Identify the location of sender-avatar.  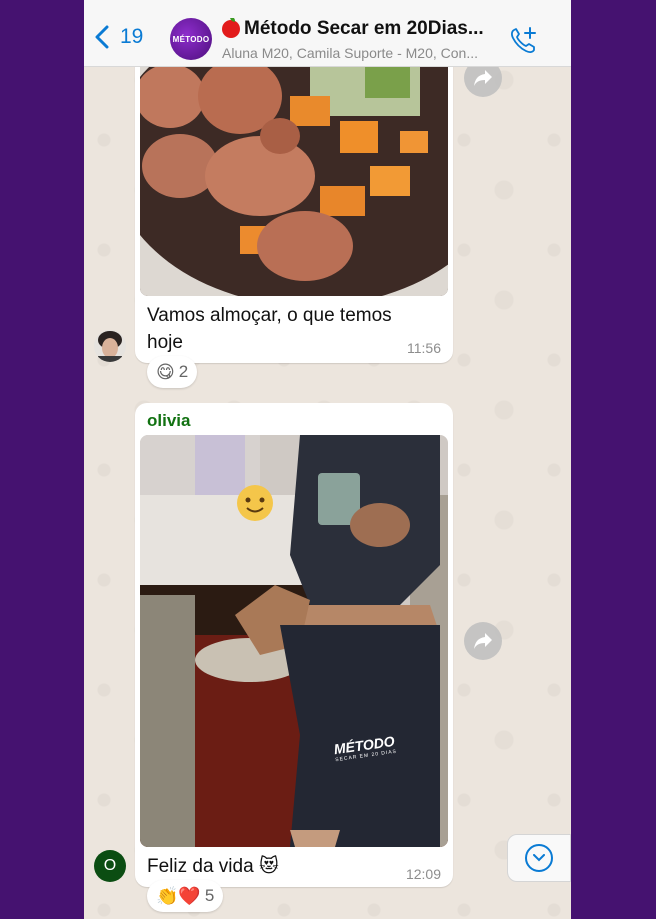
(110, 346).